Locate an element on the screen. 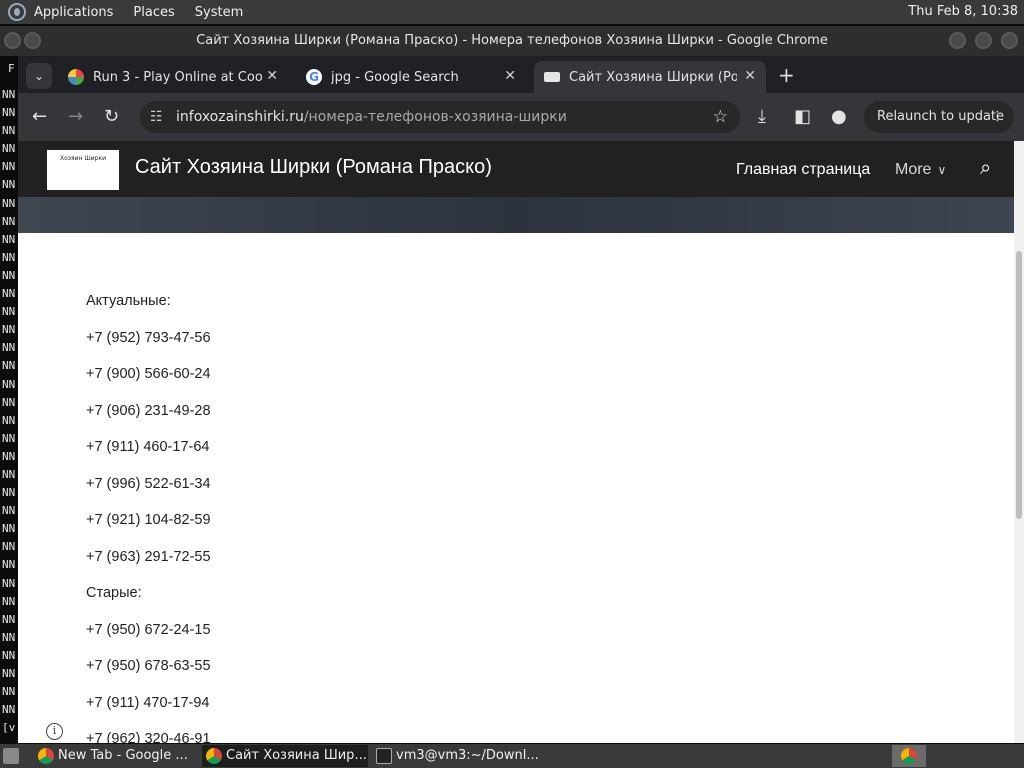 The image size is (1024, 768). menu-places: Places is located at coordinates (153, 12).